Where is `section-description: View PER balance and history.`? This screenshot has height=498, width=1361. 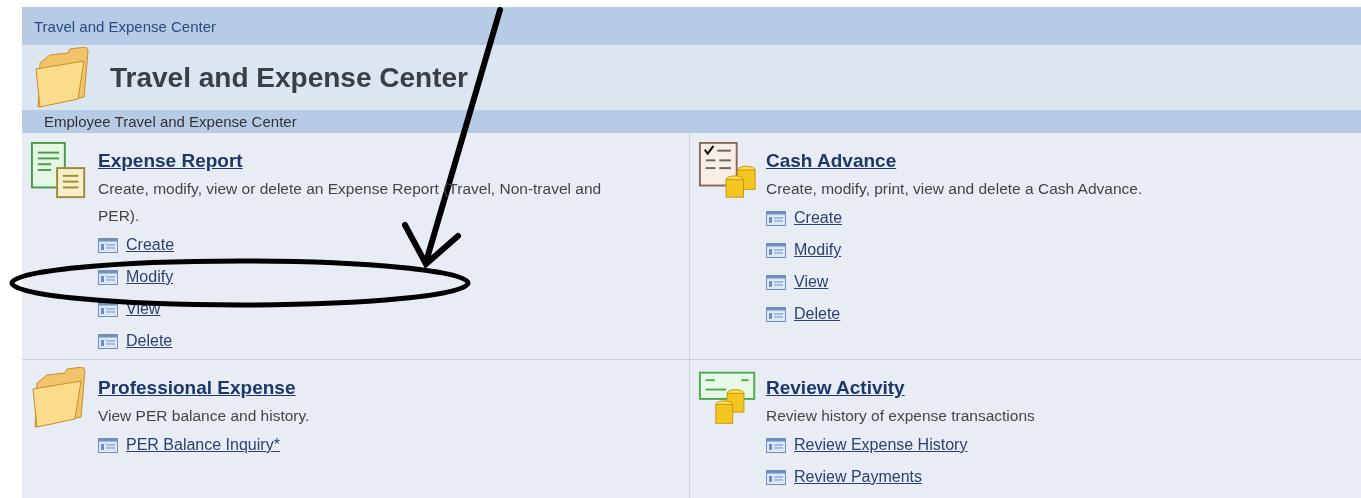 section-description: View PER balance and history. is located at coordinates (204, 416).